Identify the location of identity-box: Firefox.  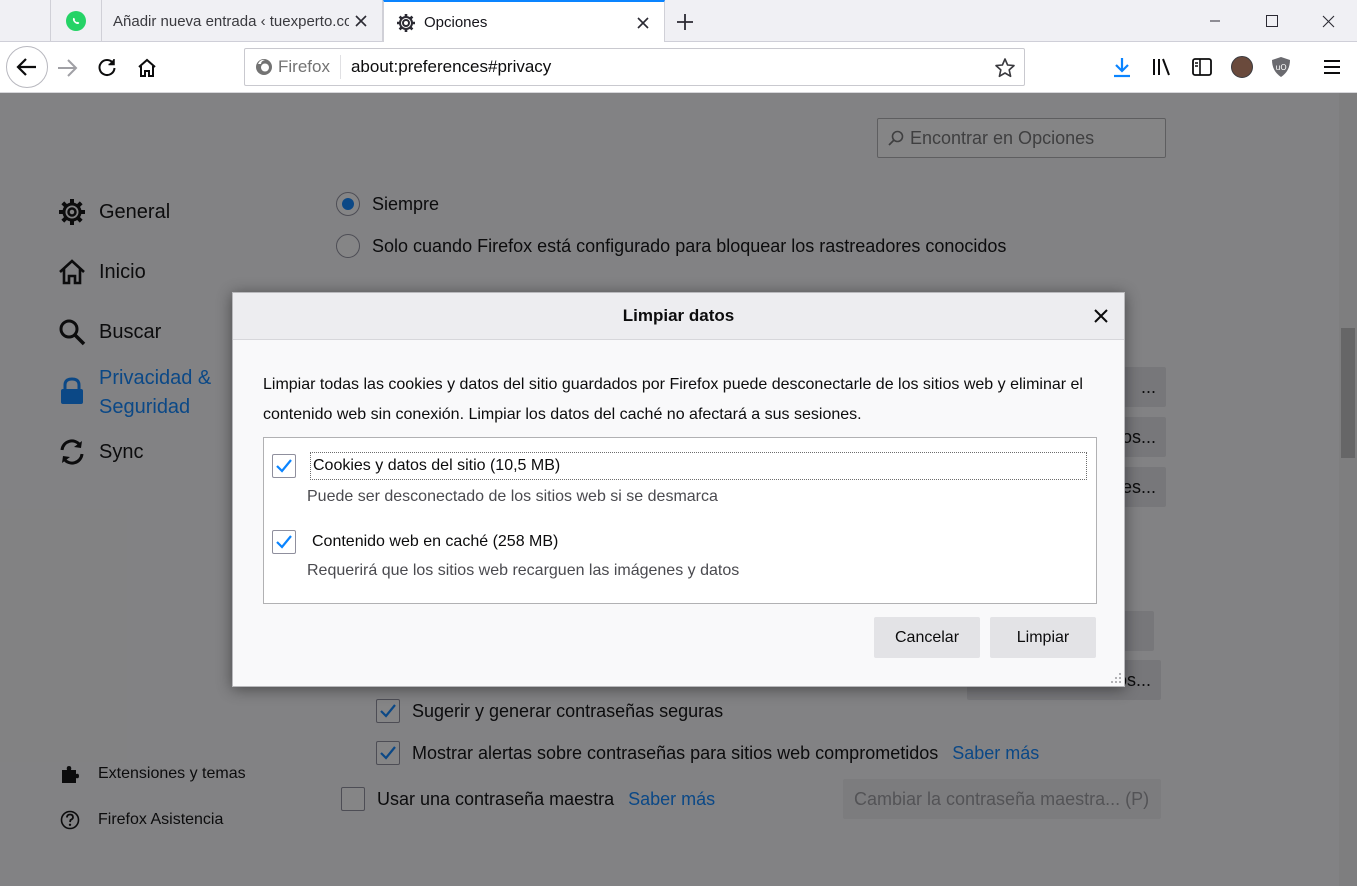
(293, 67).